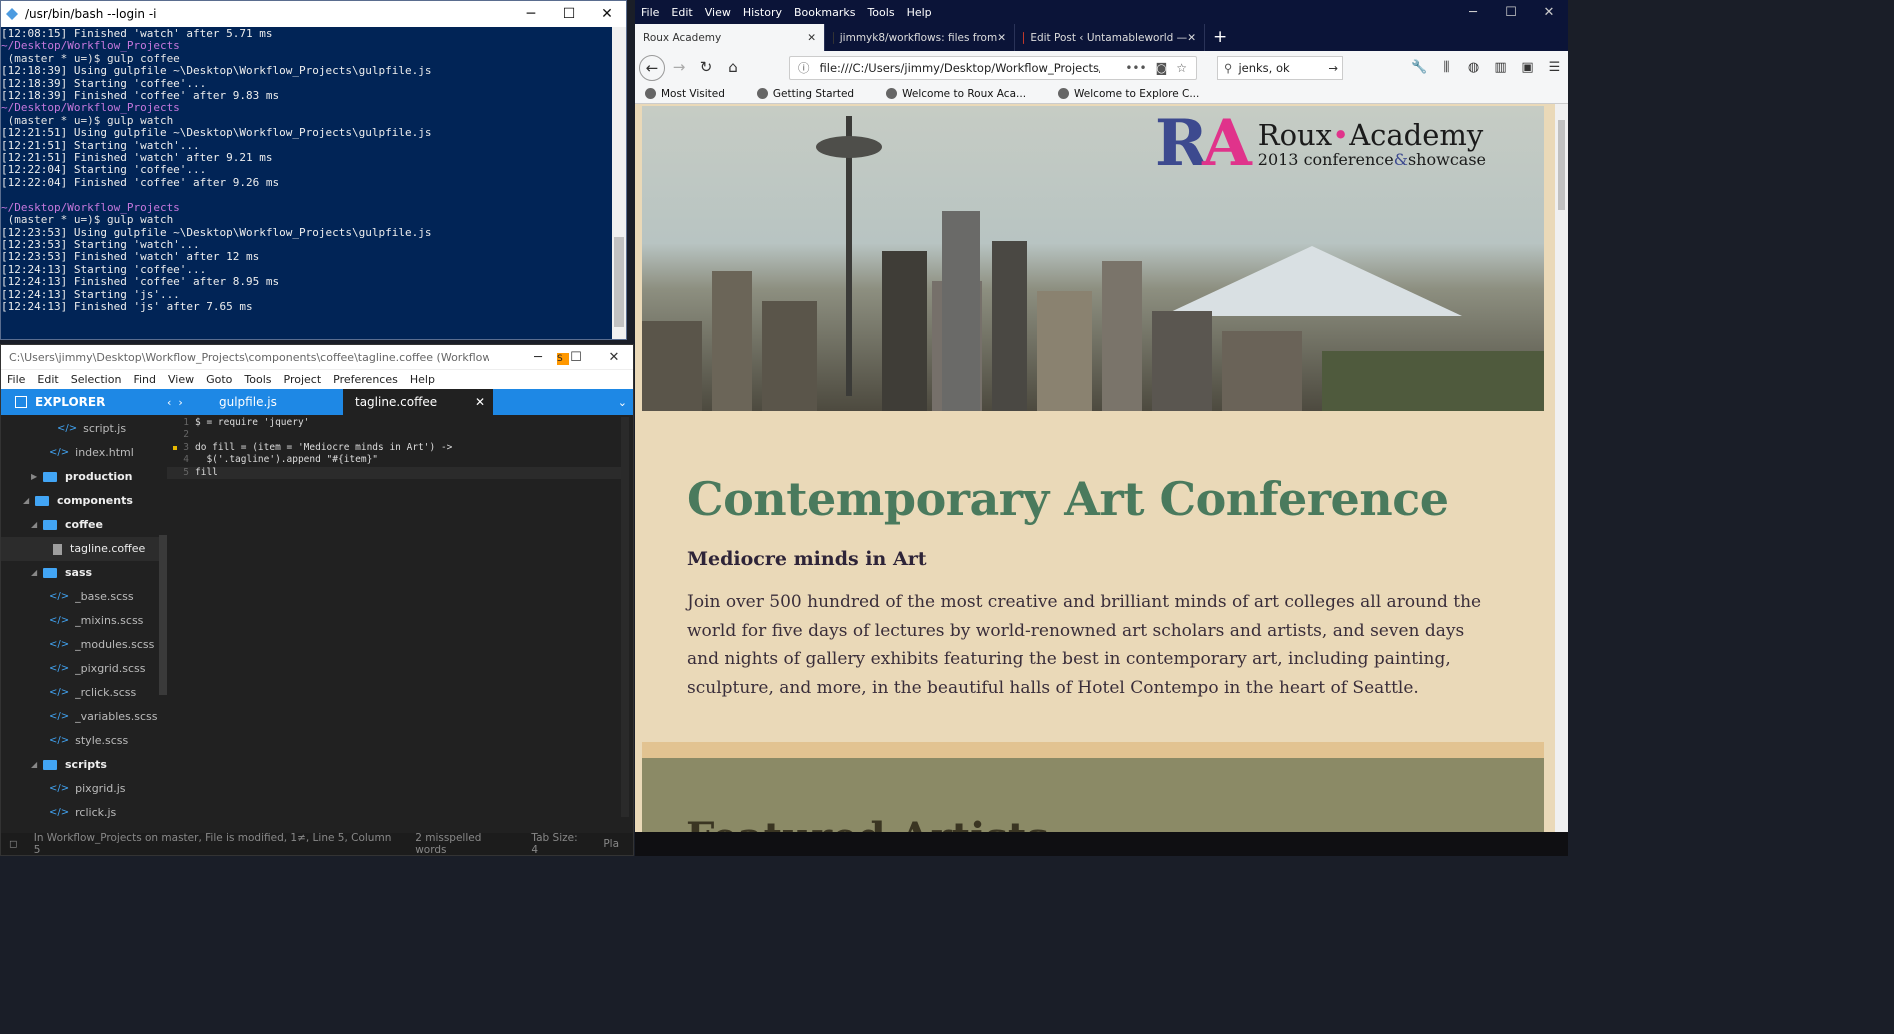  What do you see at coordinates (144, 379) in the screenshot?
I see `menu-item-find: Find` at bounding box center [144, 379].